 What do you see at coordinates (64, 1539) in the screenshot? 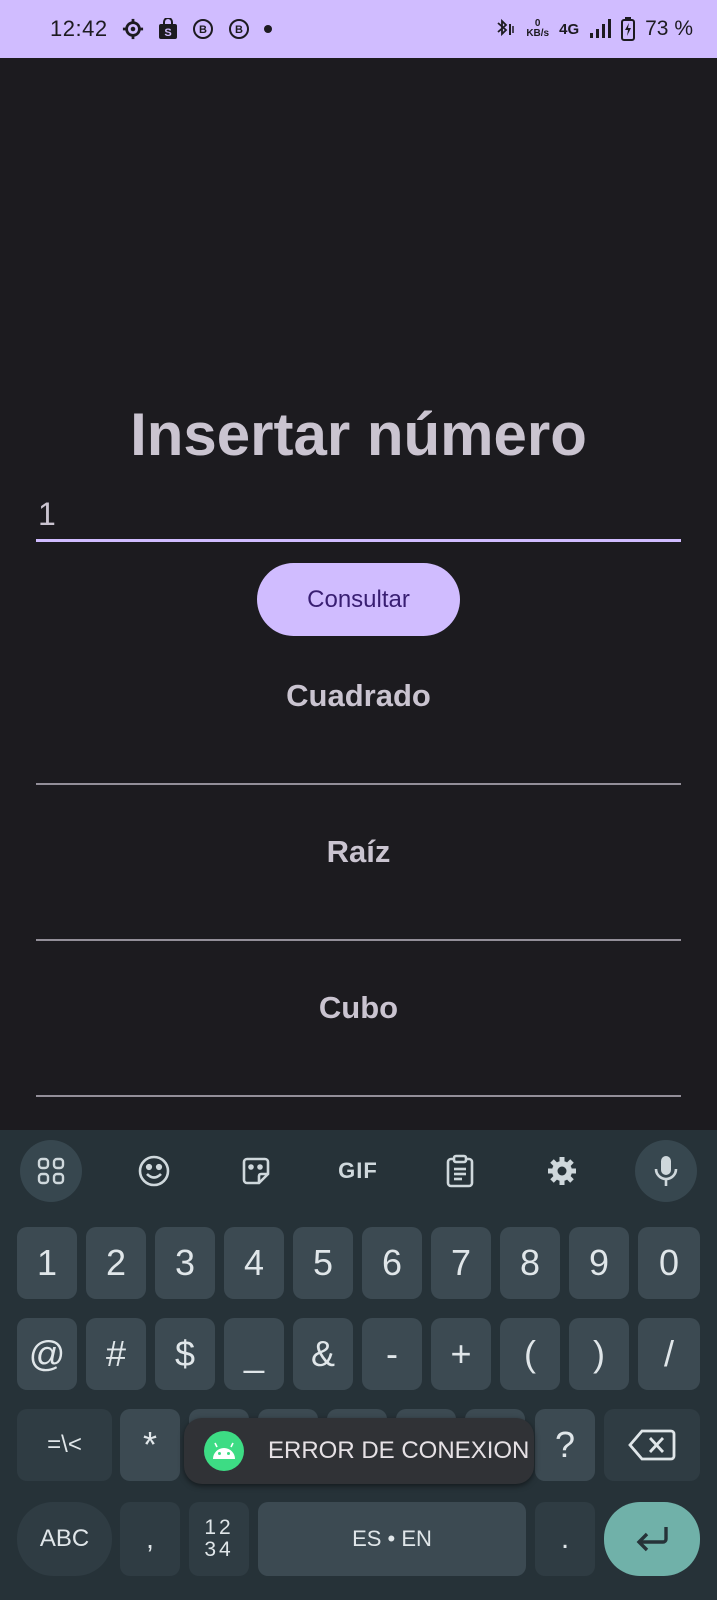
I see `abc-key: ABC` at bounding box center [64, 1539].